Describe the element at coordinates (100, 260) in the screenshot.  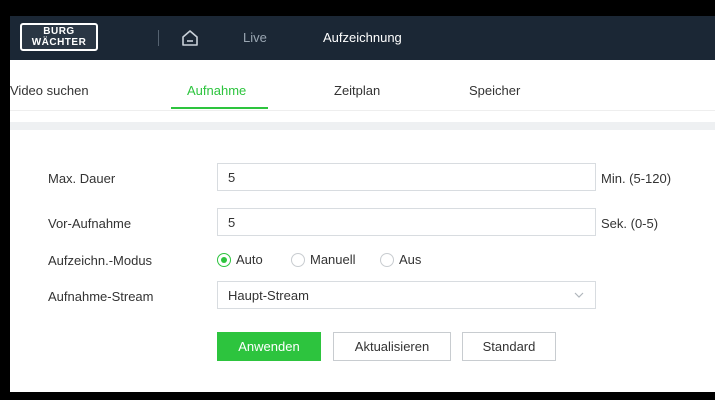
I see `record-mode-label: Aufzeichn.-Modus` at that location.